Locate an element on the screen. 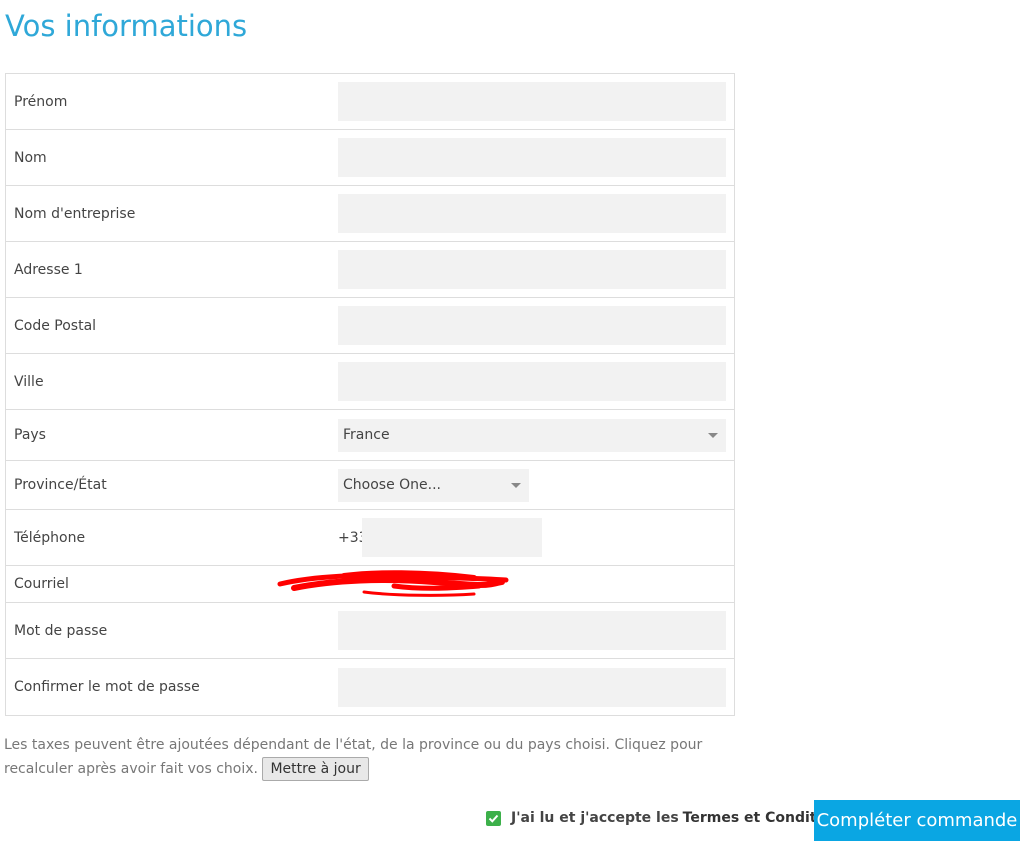 This screenshot has height=850, width=1032. city-label: Ville is located at coordinates (29, 381).